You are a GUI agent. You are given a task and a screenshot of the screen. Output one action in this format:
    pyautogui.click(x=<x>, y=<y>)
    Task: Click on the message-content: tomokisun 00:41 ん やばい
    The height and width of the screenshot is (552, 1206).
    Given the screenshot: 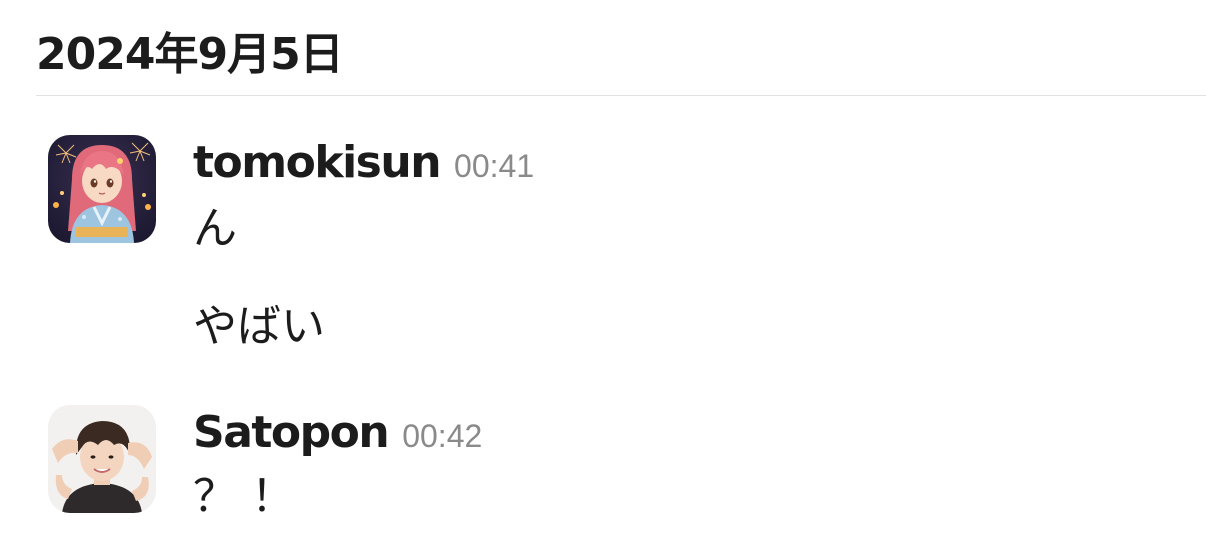 What is the action you would take?
    pyautogui.click(x=363, y=244)
    